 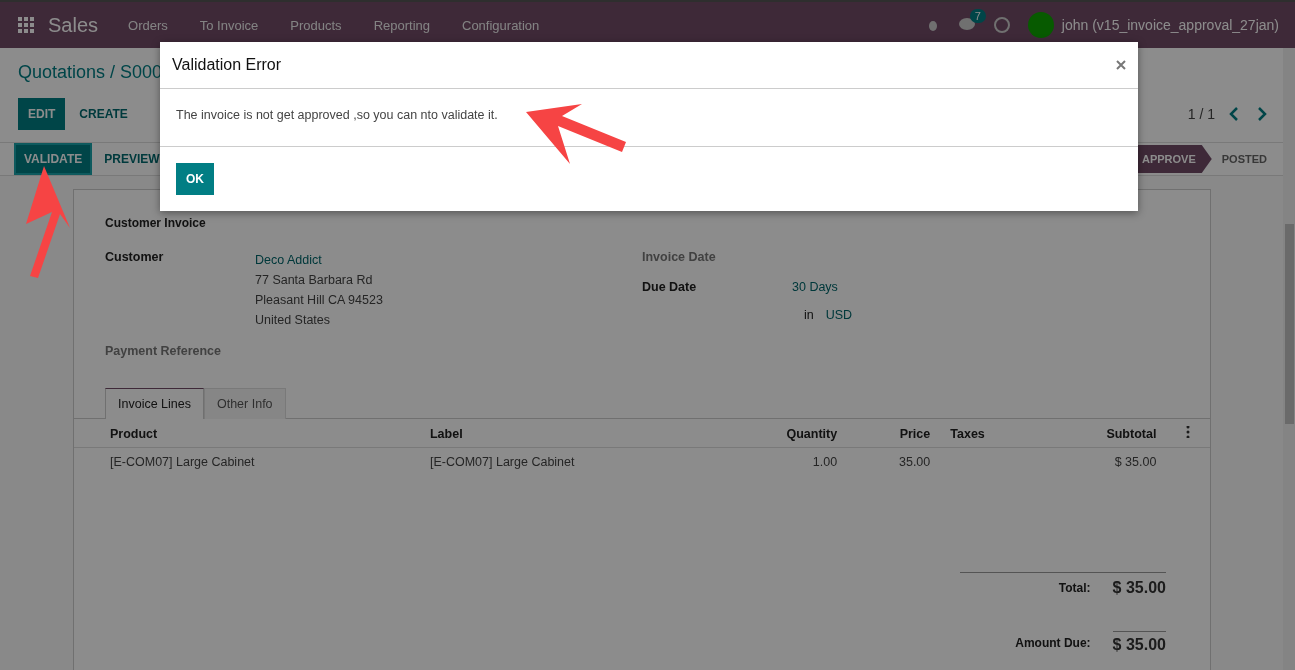 I want to click on currency-prefix: in, so click(x=809, y=315).